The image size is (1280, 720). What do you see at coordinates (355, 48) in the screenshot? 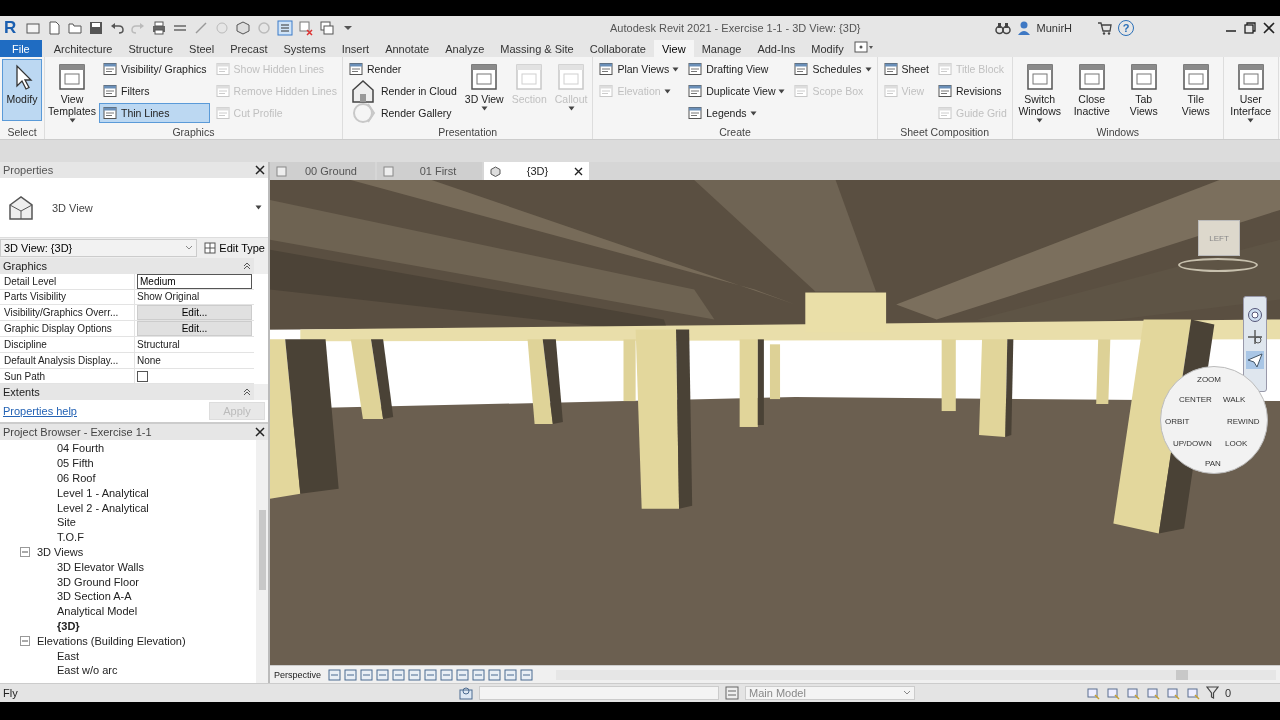
I see `ribbon-tab: Insert` at bounding box center [355, 48].